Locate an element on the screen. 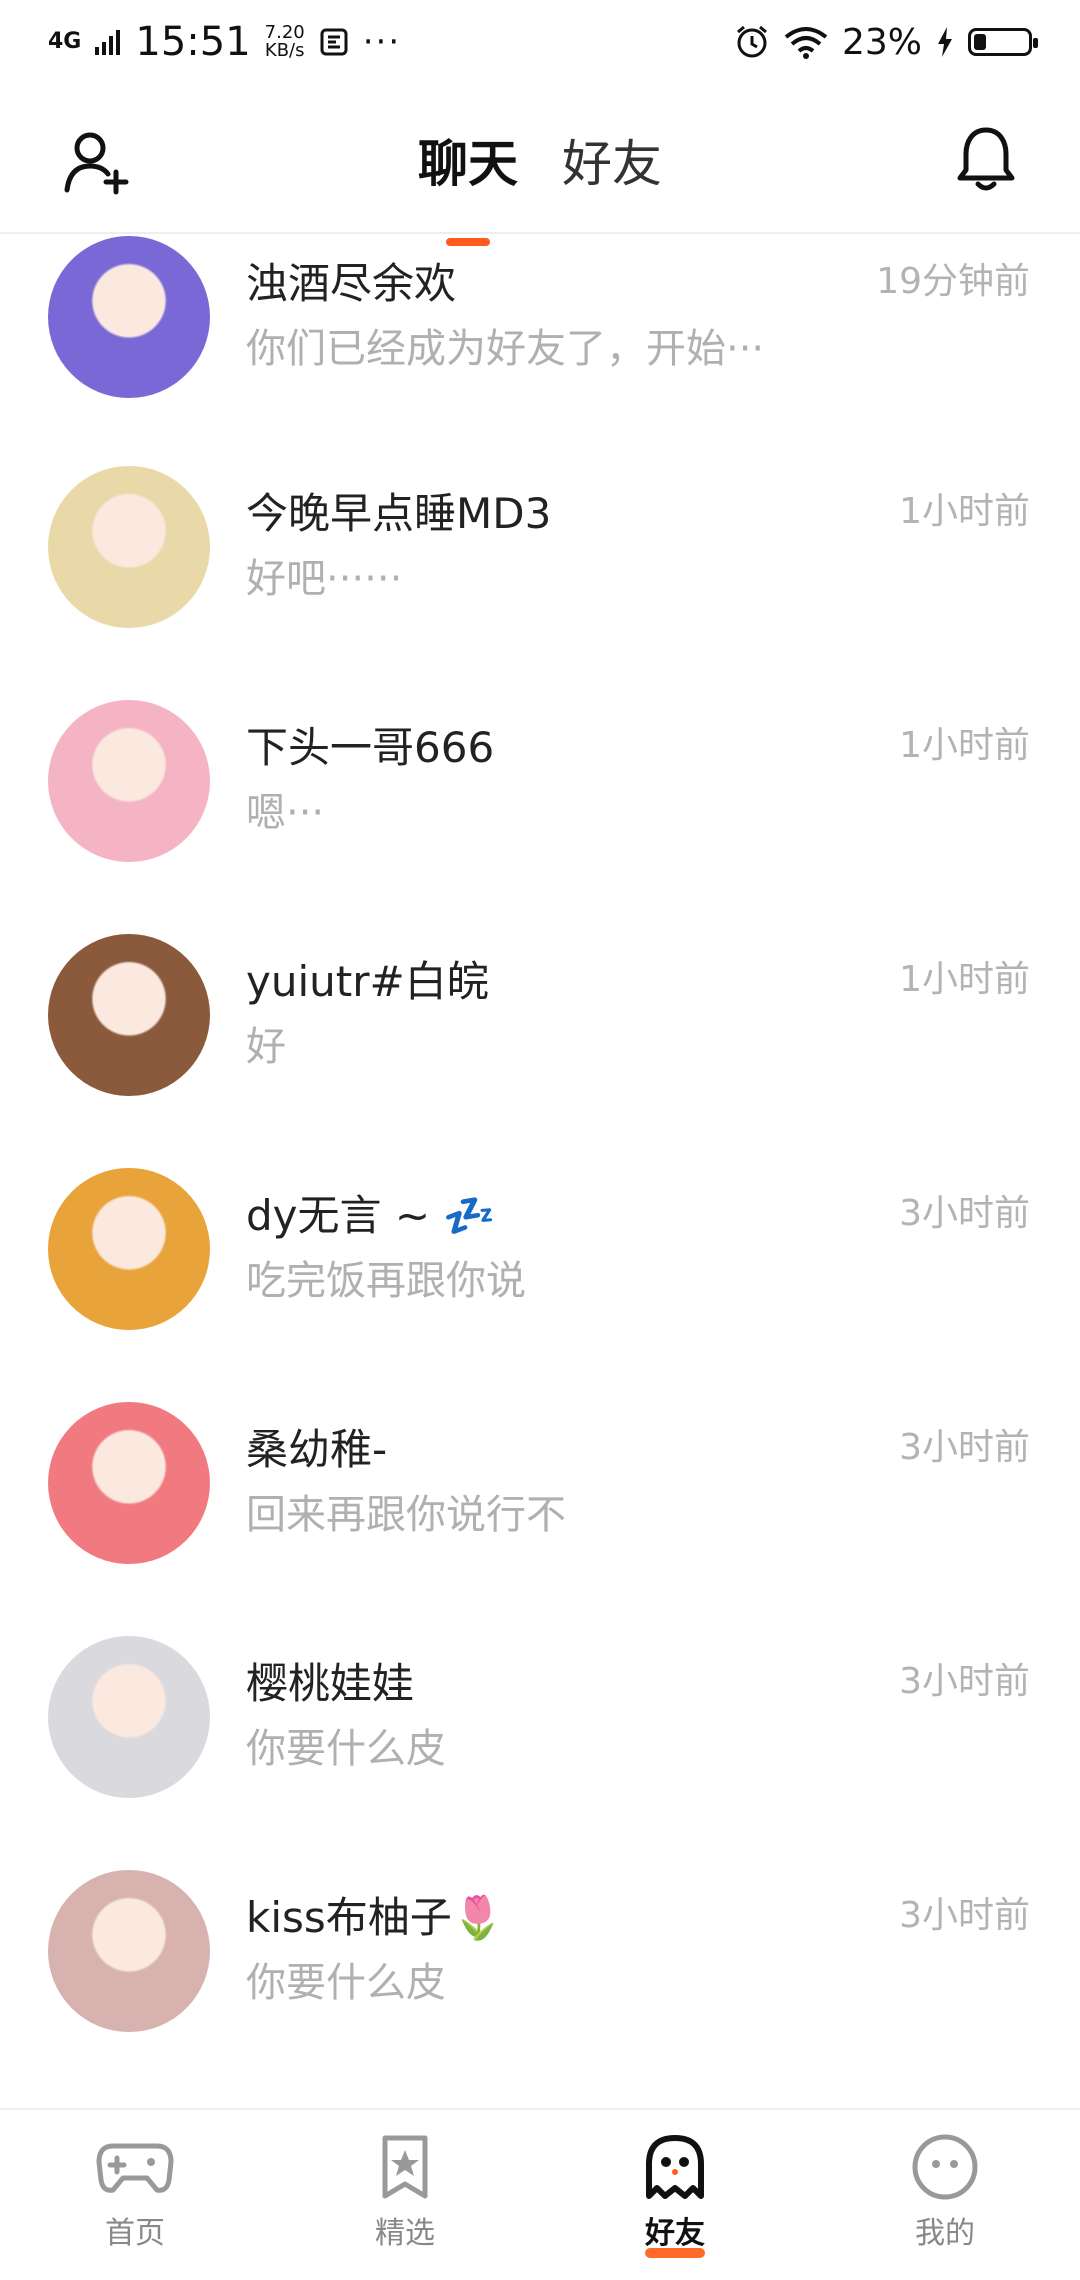 This screenshot has height=2280, width=1080. tab-chat: 聊天 is located at coordinates (468, 185).